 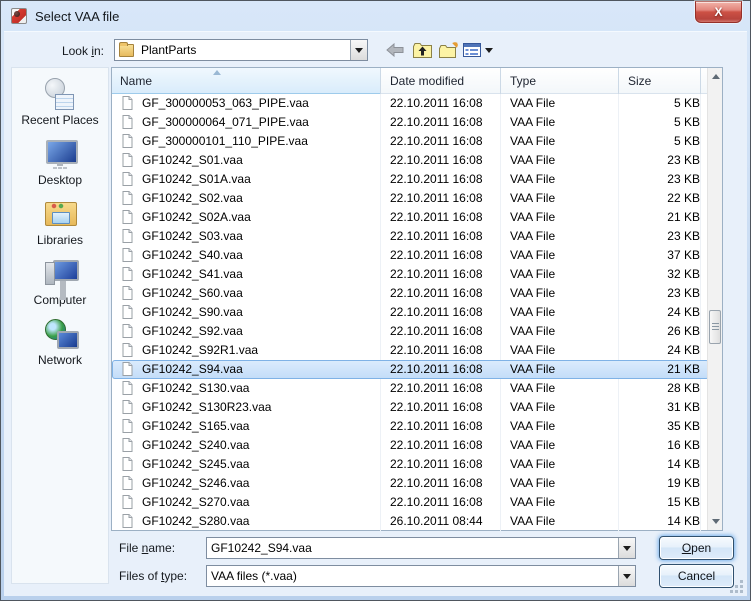 What do you see at coordinates (246, 293) in the screenshot?
I see `file-name-cell: GF10242_S60.vaa` at bounding box center [246, 293].